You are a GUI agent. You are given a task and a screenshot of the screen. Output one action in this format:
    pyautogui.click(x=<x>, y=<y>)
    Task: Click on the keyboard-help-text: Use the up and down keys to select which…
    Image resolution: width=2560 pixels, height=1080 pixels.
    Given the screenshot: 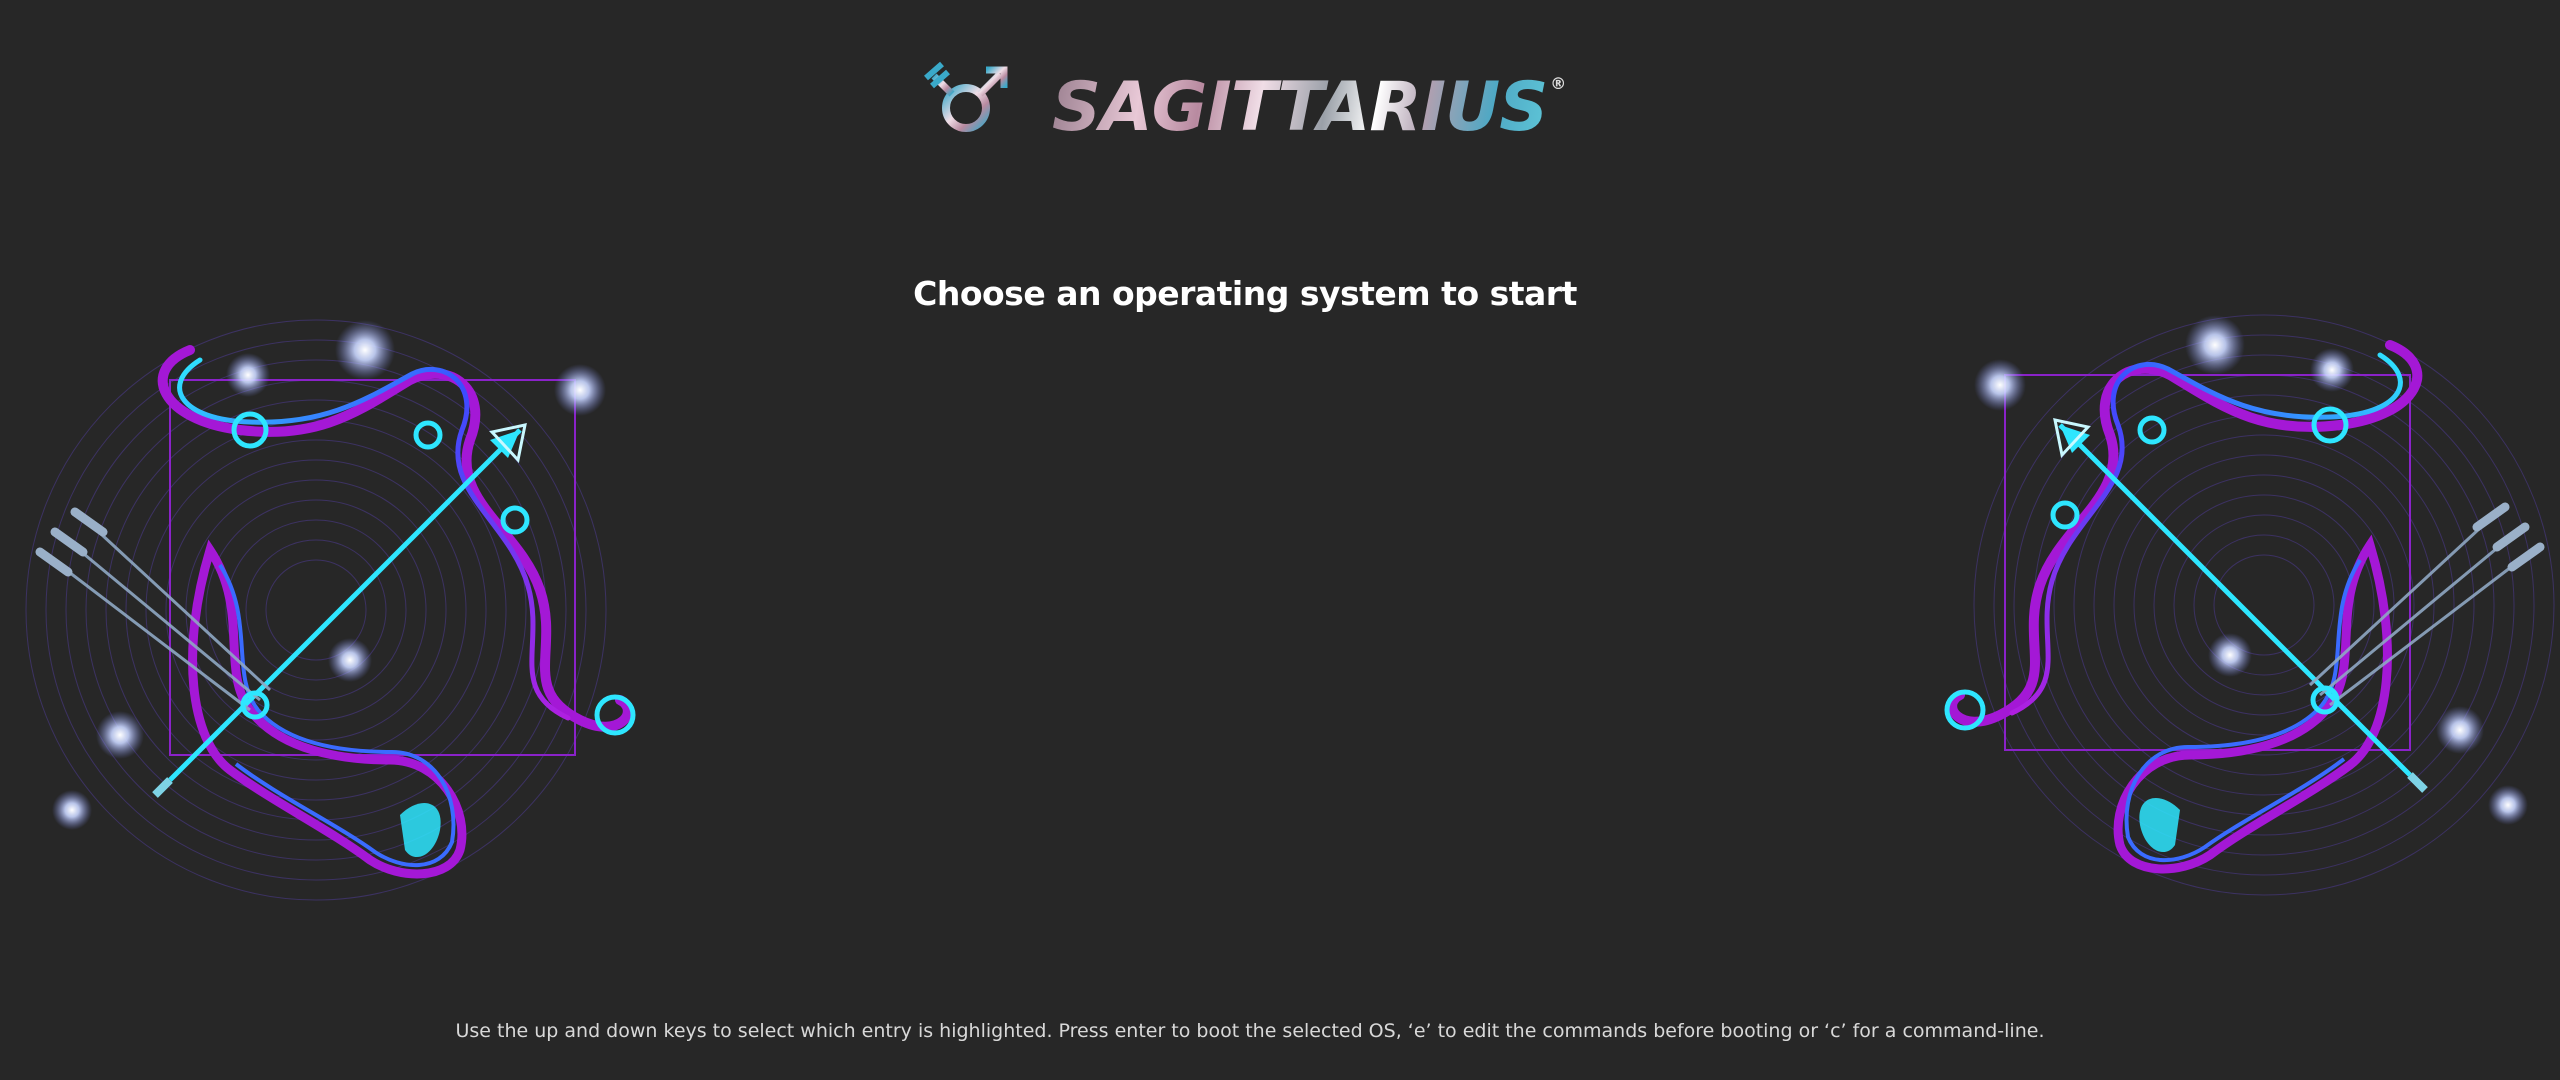 What is the action you would take?
    pyautogui.click(x=1250, y=1031)
    